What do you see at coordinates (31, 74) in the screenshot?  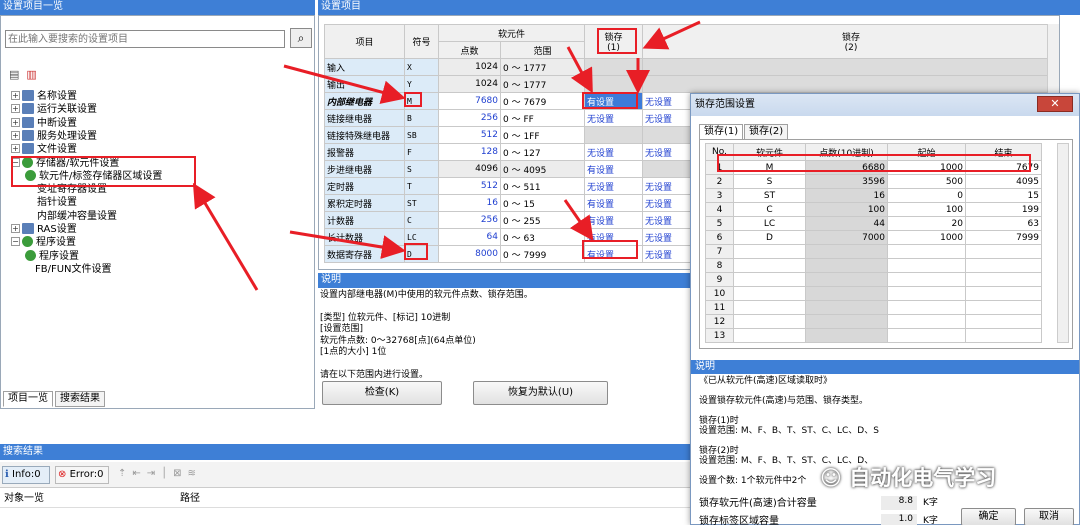 I see `collapse-all-icon: ▥` at bounding box center [31, 74].